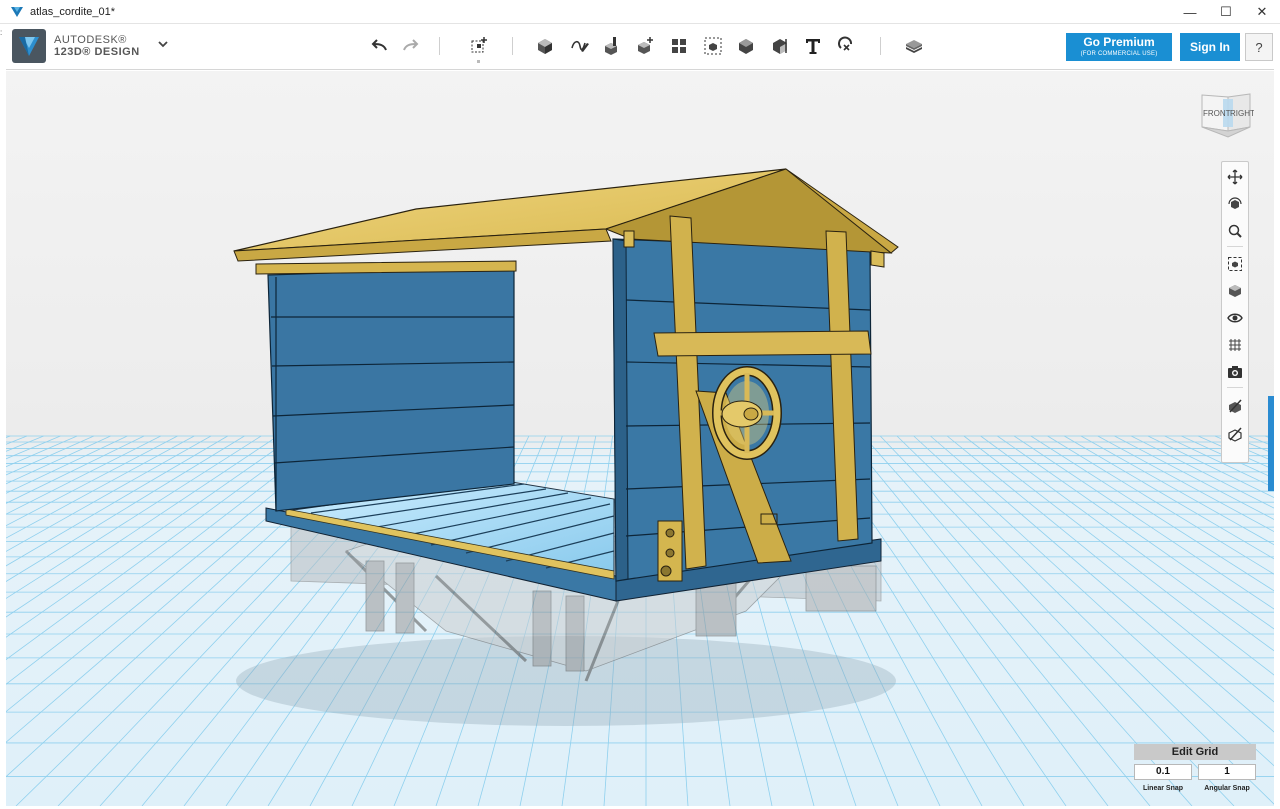 This screenshot has width=1280, height=809. I want to click on minimize-button: —, so click(1190, 12).